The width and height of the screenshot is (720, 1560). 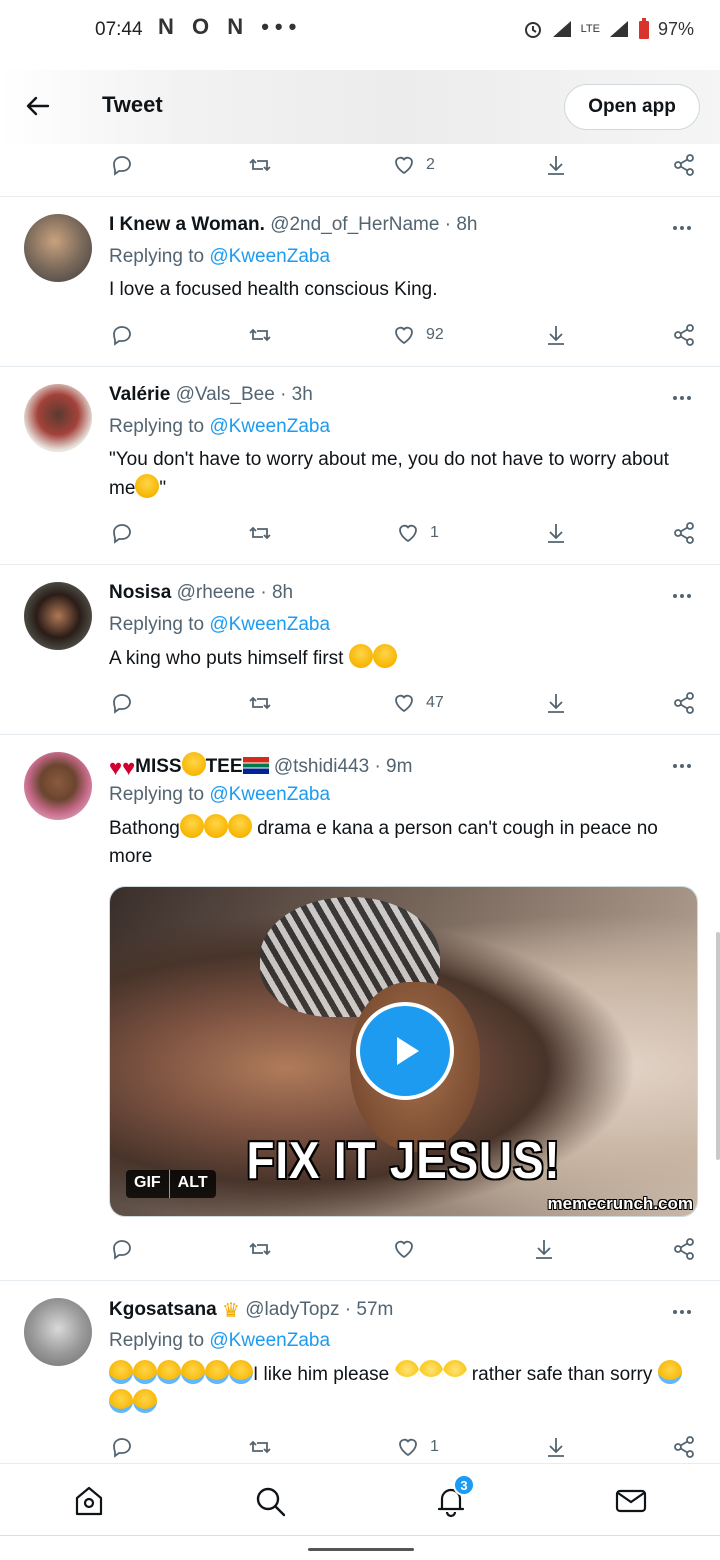 What do you see at coordinates (216, 592) in the screenshot?
I see `author-handle: @rheene` at bounding box center [216, 592].